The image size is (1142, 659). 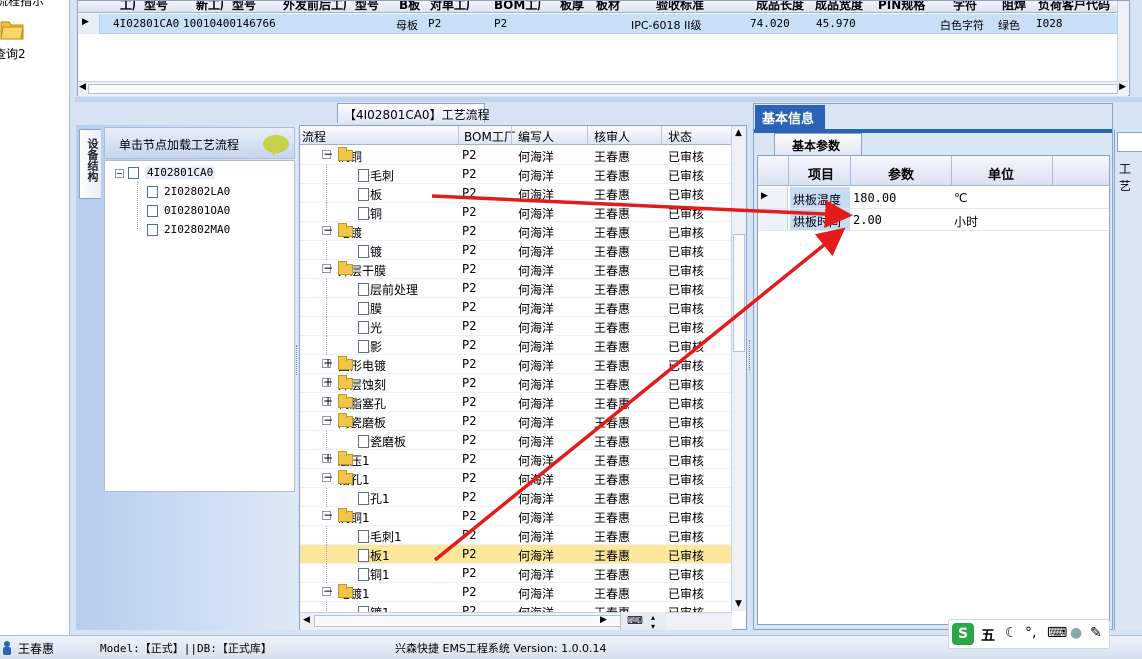 What do you see at coordinates (1014, 6) in the screenshot?
I see `top-col-header: 阻焊` at bounding box center [1014, 6].